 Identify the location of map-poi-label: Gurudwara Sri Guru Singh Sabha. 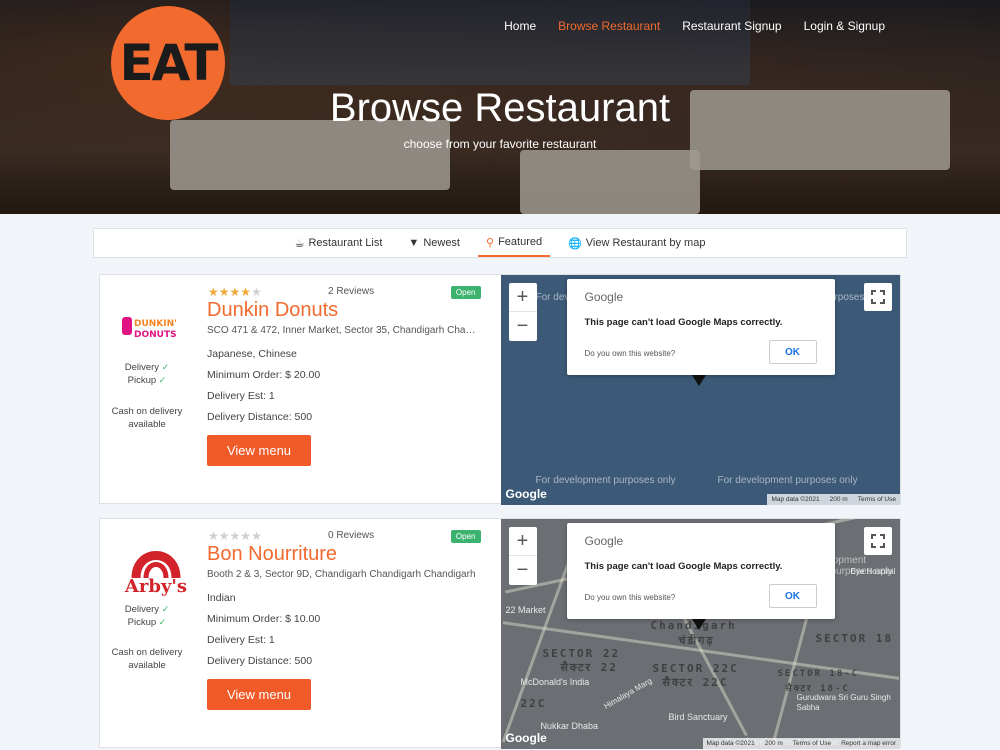
(843, 702).